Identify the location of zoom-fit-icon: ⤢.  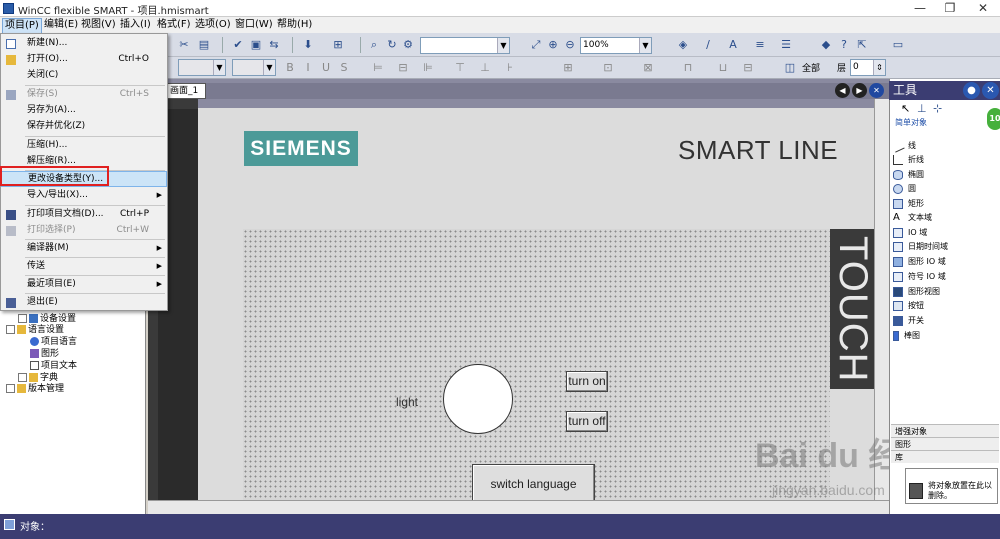
(536, 45).